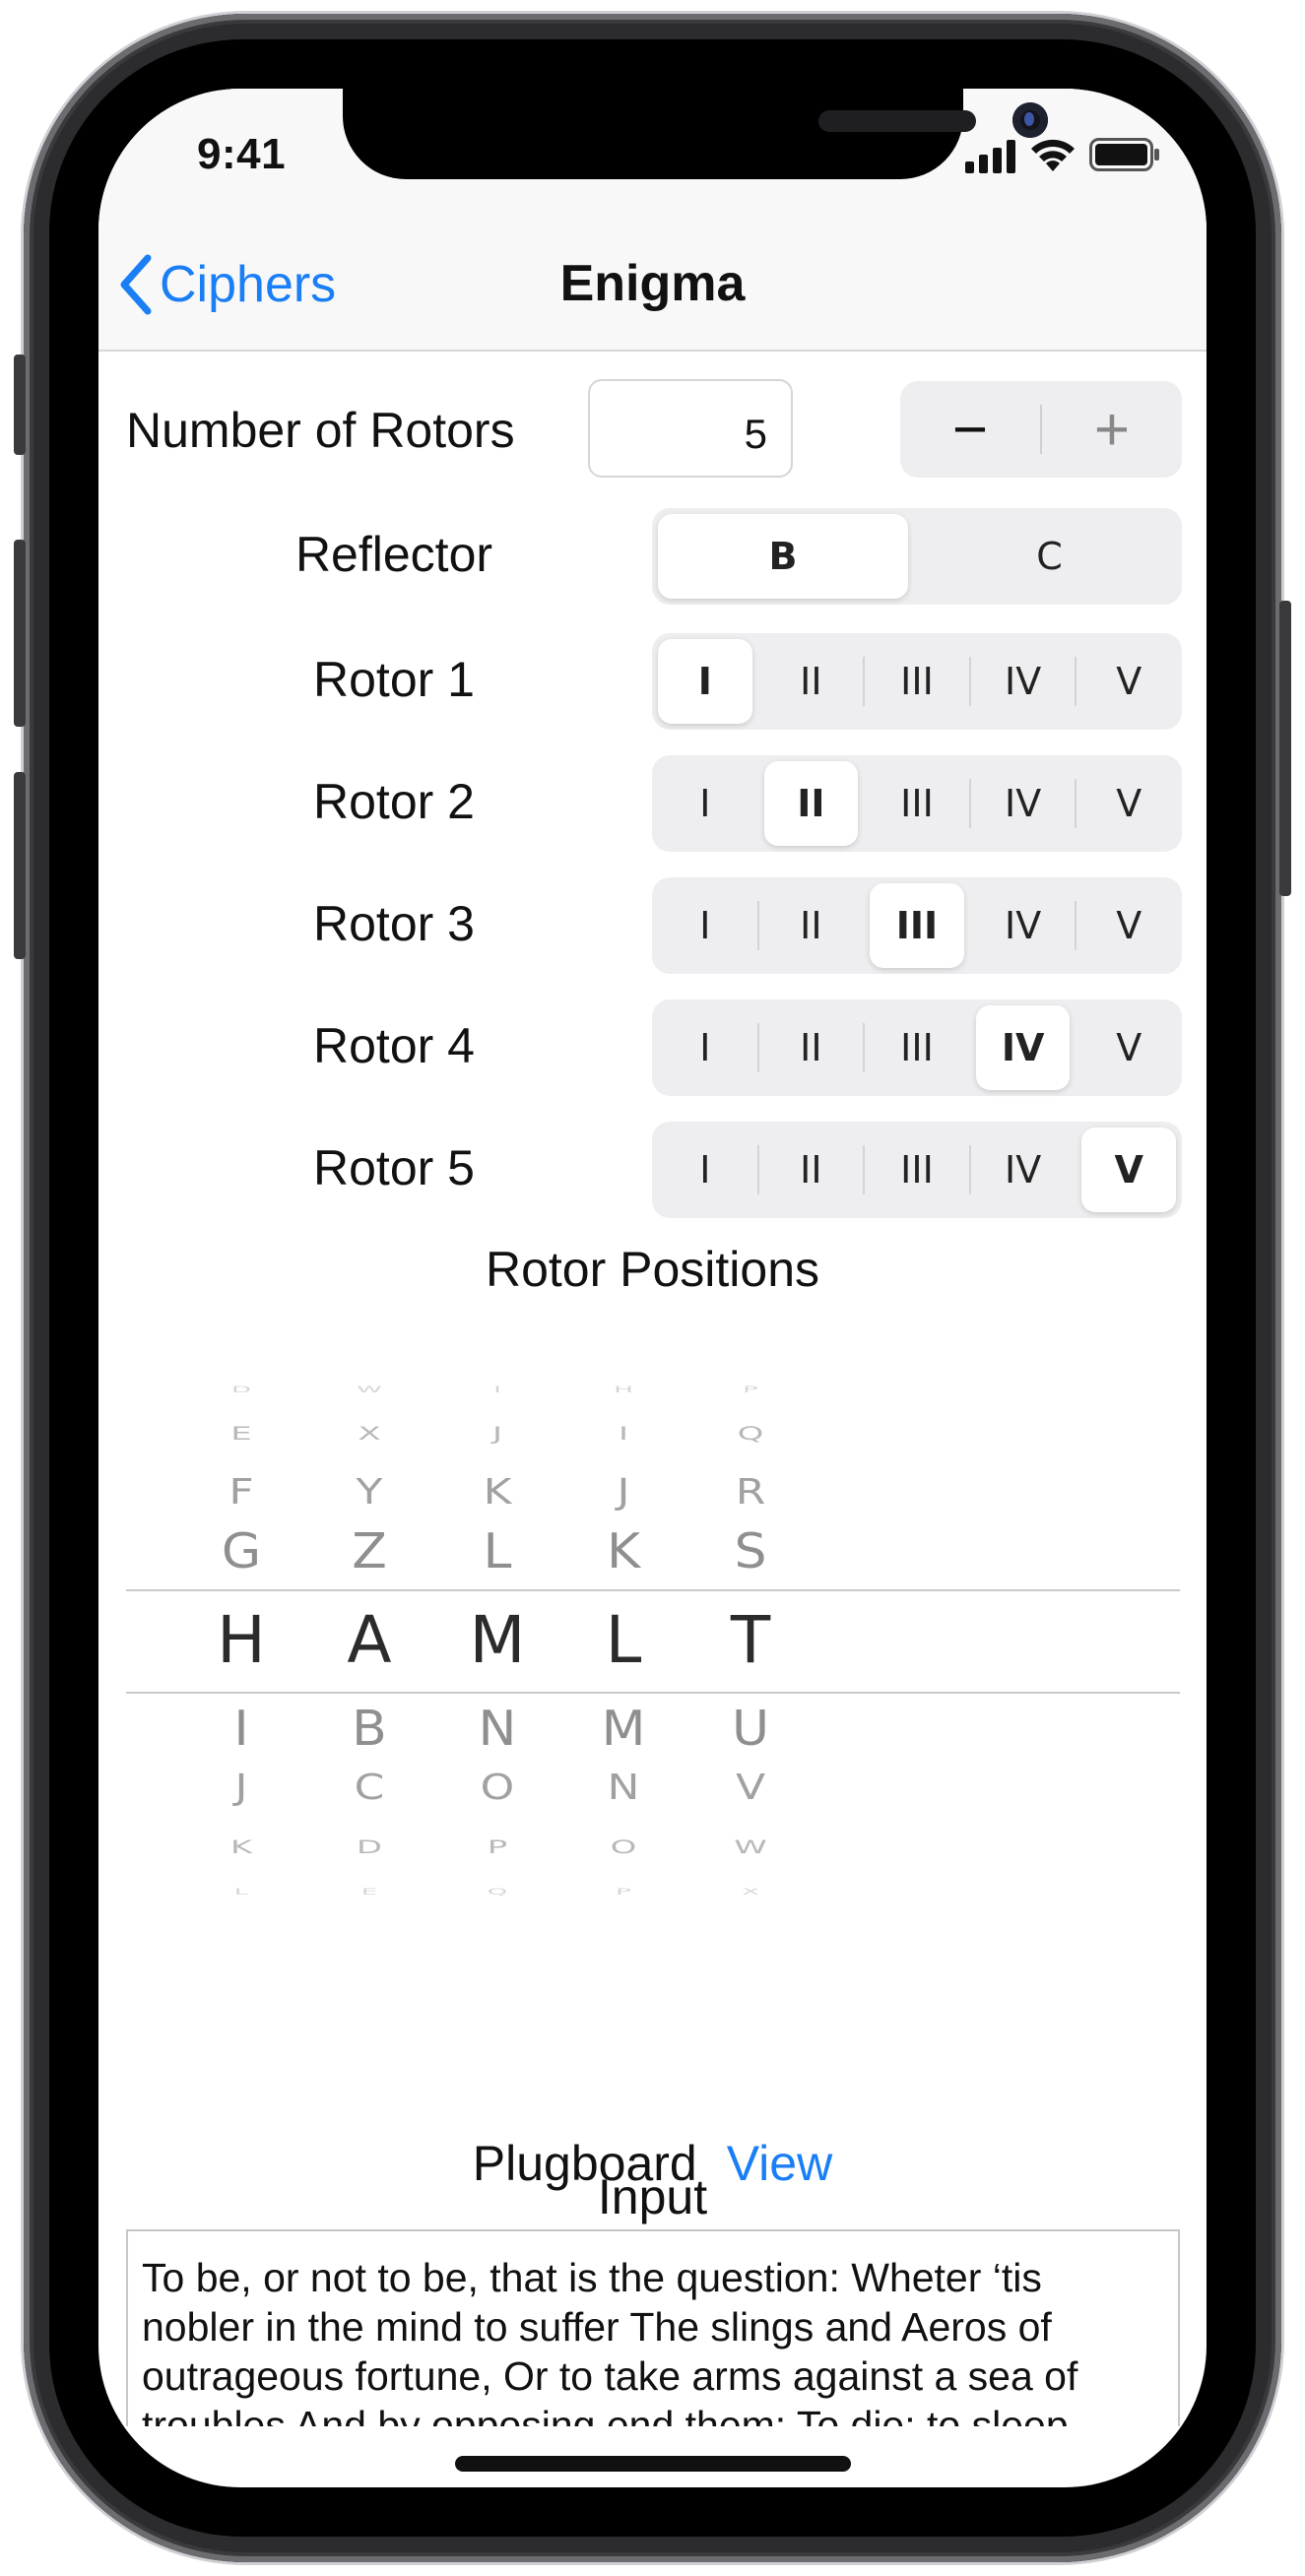  I want to click on rotor-5-option-iii: III, so click(917, 1170).